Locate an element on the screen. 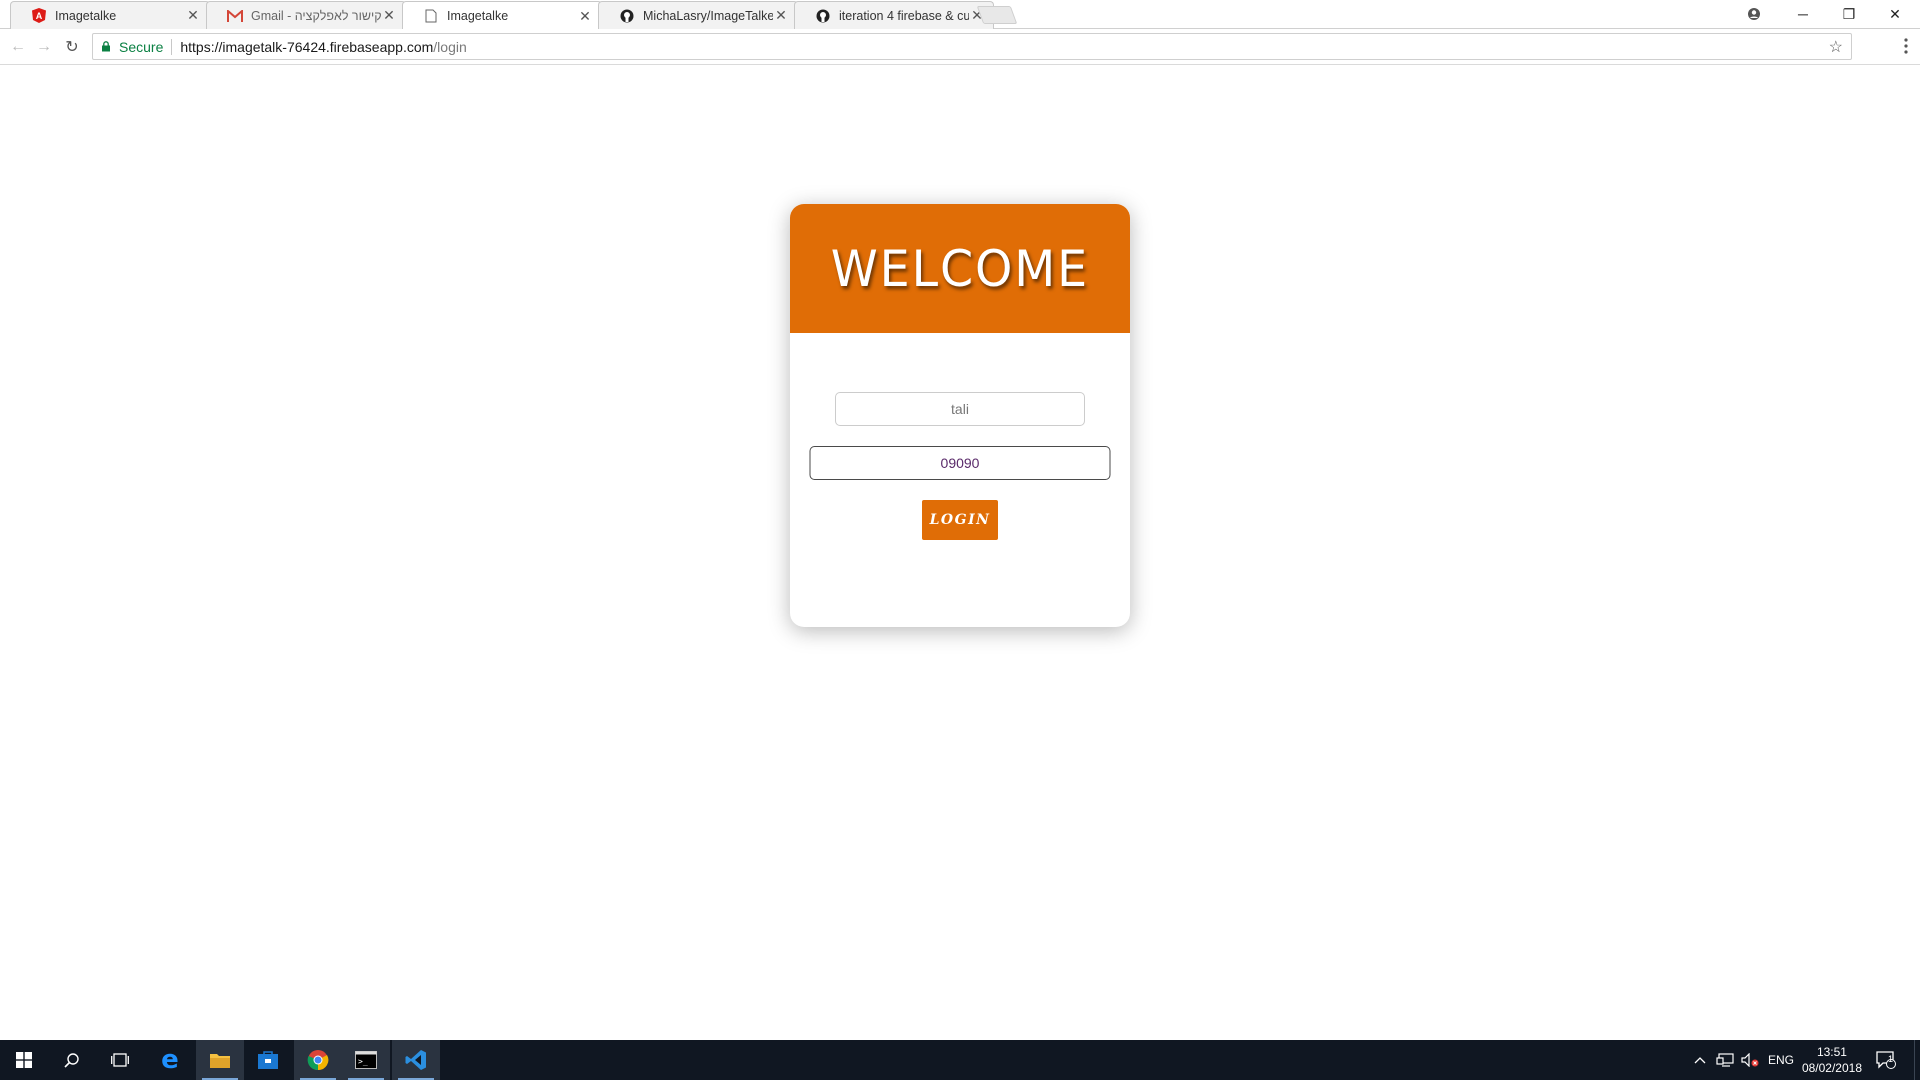 The image size is (1920, 1080). card-header: WELCOME is located at coordinates (960, 268).